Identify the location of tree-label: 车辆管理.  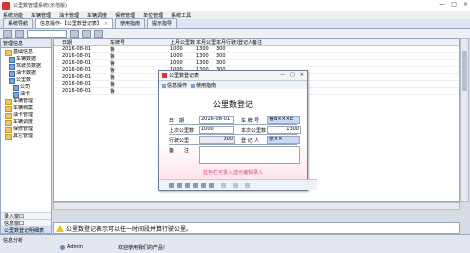
(23, 101).